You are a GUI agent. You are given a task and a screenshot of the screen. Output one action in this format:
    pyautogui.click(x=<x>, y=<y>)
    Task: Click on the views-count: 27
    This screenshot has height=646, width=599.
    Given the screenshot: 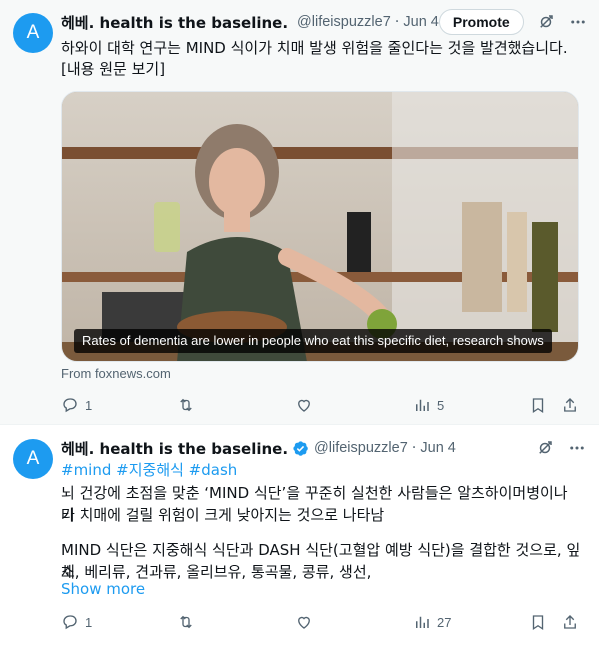 What is the action you would take?
    pyautogui.click(x=444, y=622)
    